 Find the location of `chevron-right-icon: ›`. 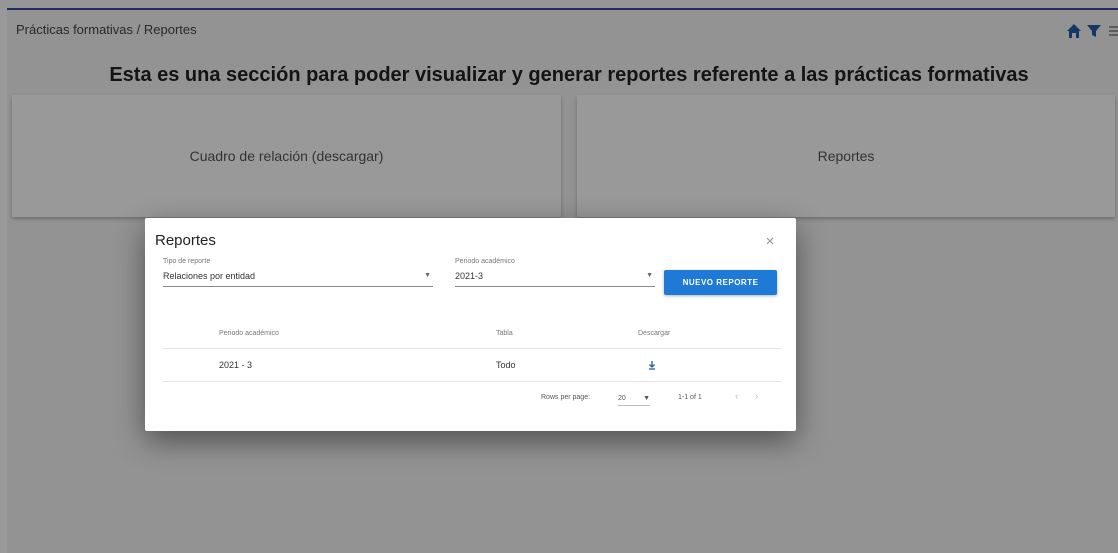

chevron-right-icon: › is located at coordinates (756, 396).